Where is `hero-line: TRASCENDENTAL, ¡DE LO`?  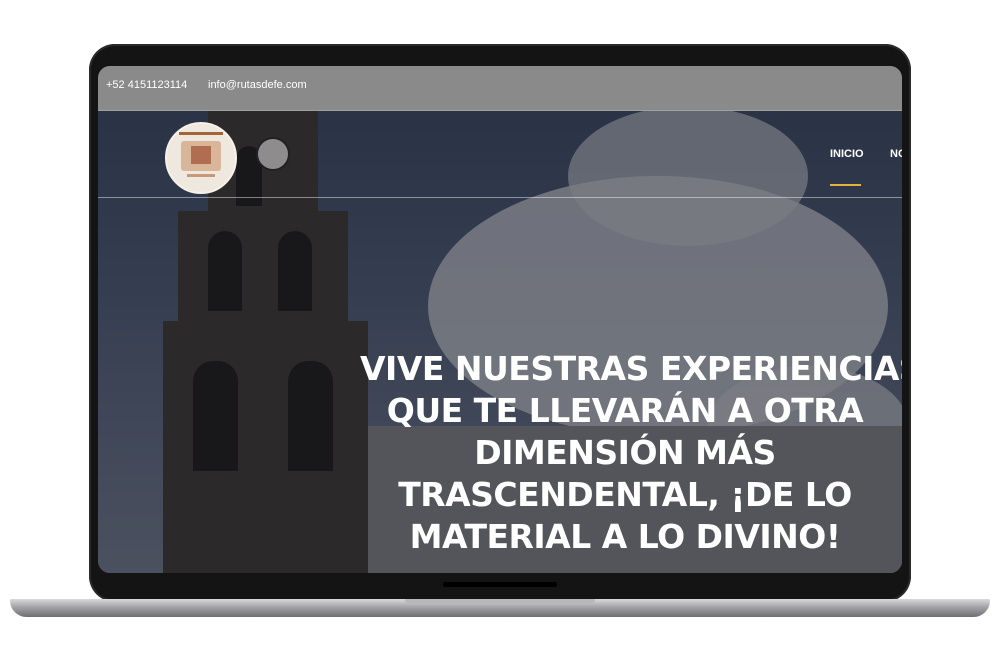 hero-line: TRASCENDENTAL, ¡DE LO is located at coordinates (625, 494).